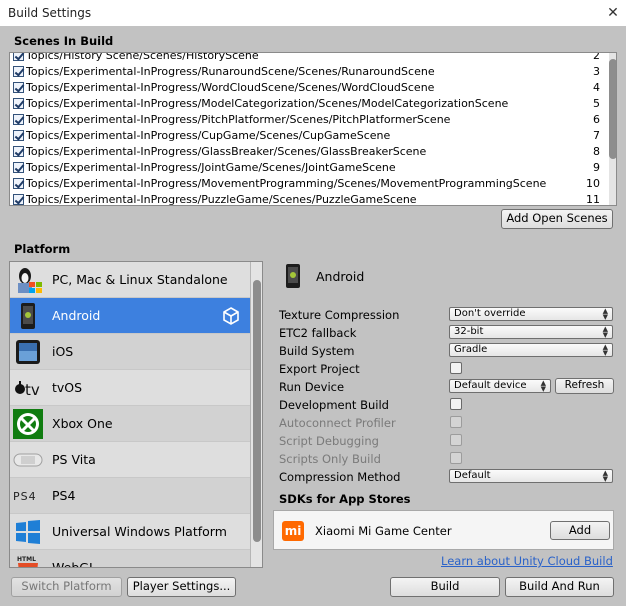 The height and width of the screenshot is (606, 626). I want to click on platform-header: Platform, so click(42, 249).